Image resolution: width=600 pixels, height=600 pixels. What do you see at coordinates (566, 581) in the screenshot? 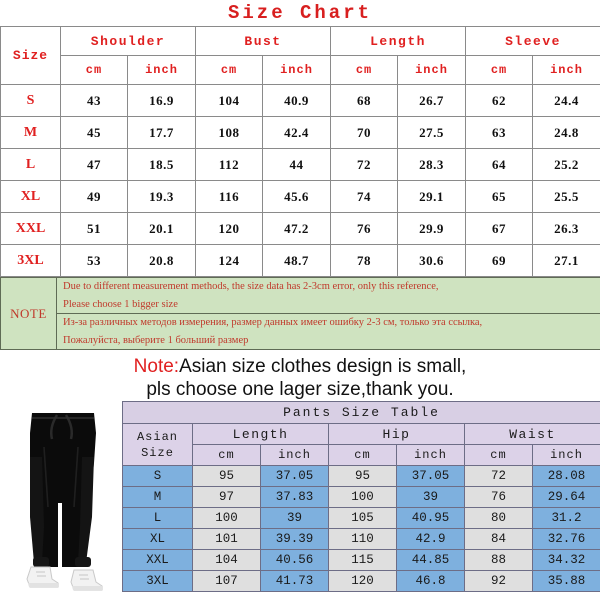
I see `pants-cell: 35.88` at bounding box center [566, 581].